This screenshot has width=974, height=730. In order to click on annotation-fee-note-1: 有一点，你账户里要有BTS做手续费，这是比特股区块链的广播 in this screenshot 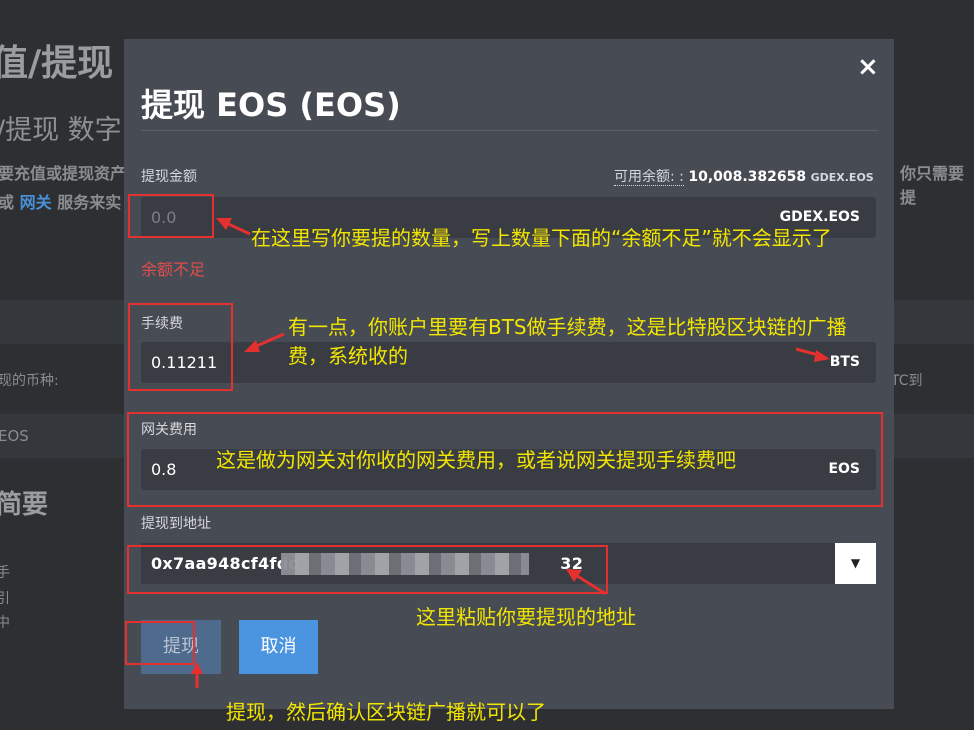, I will do `click(567, 327)`.